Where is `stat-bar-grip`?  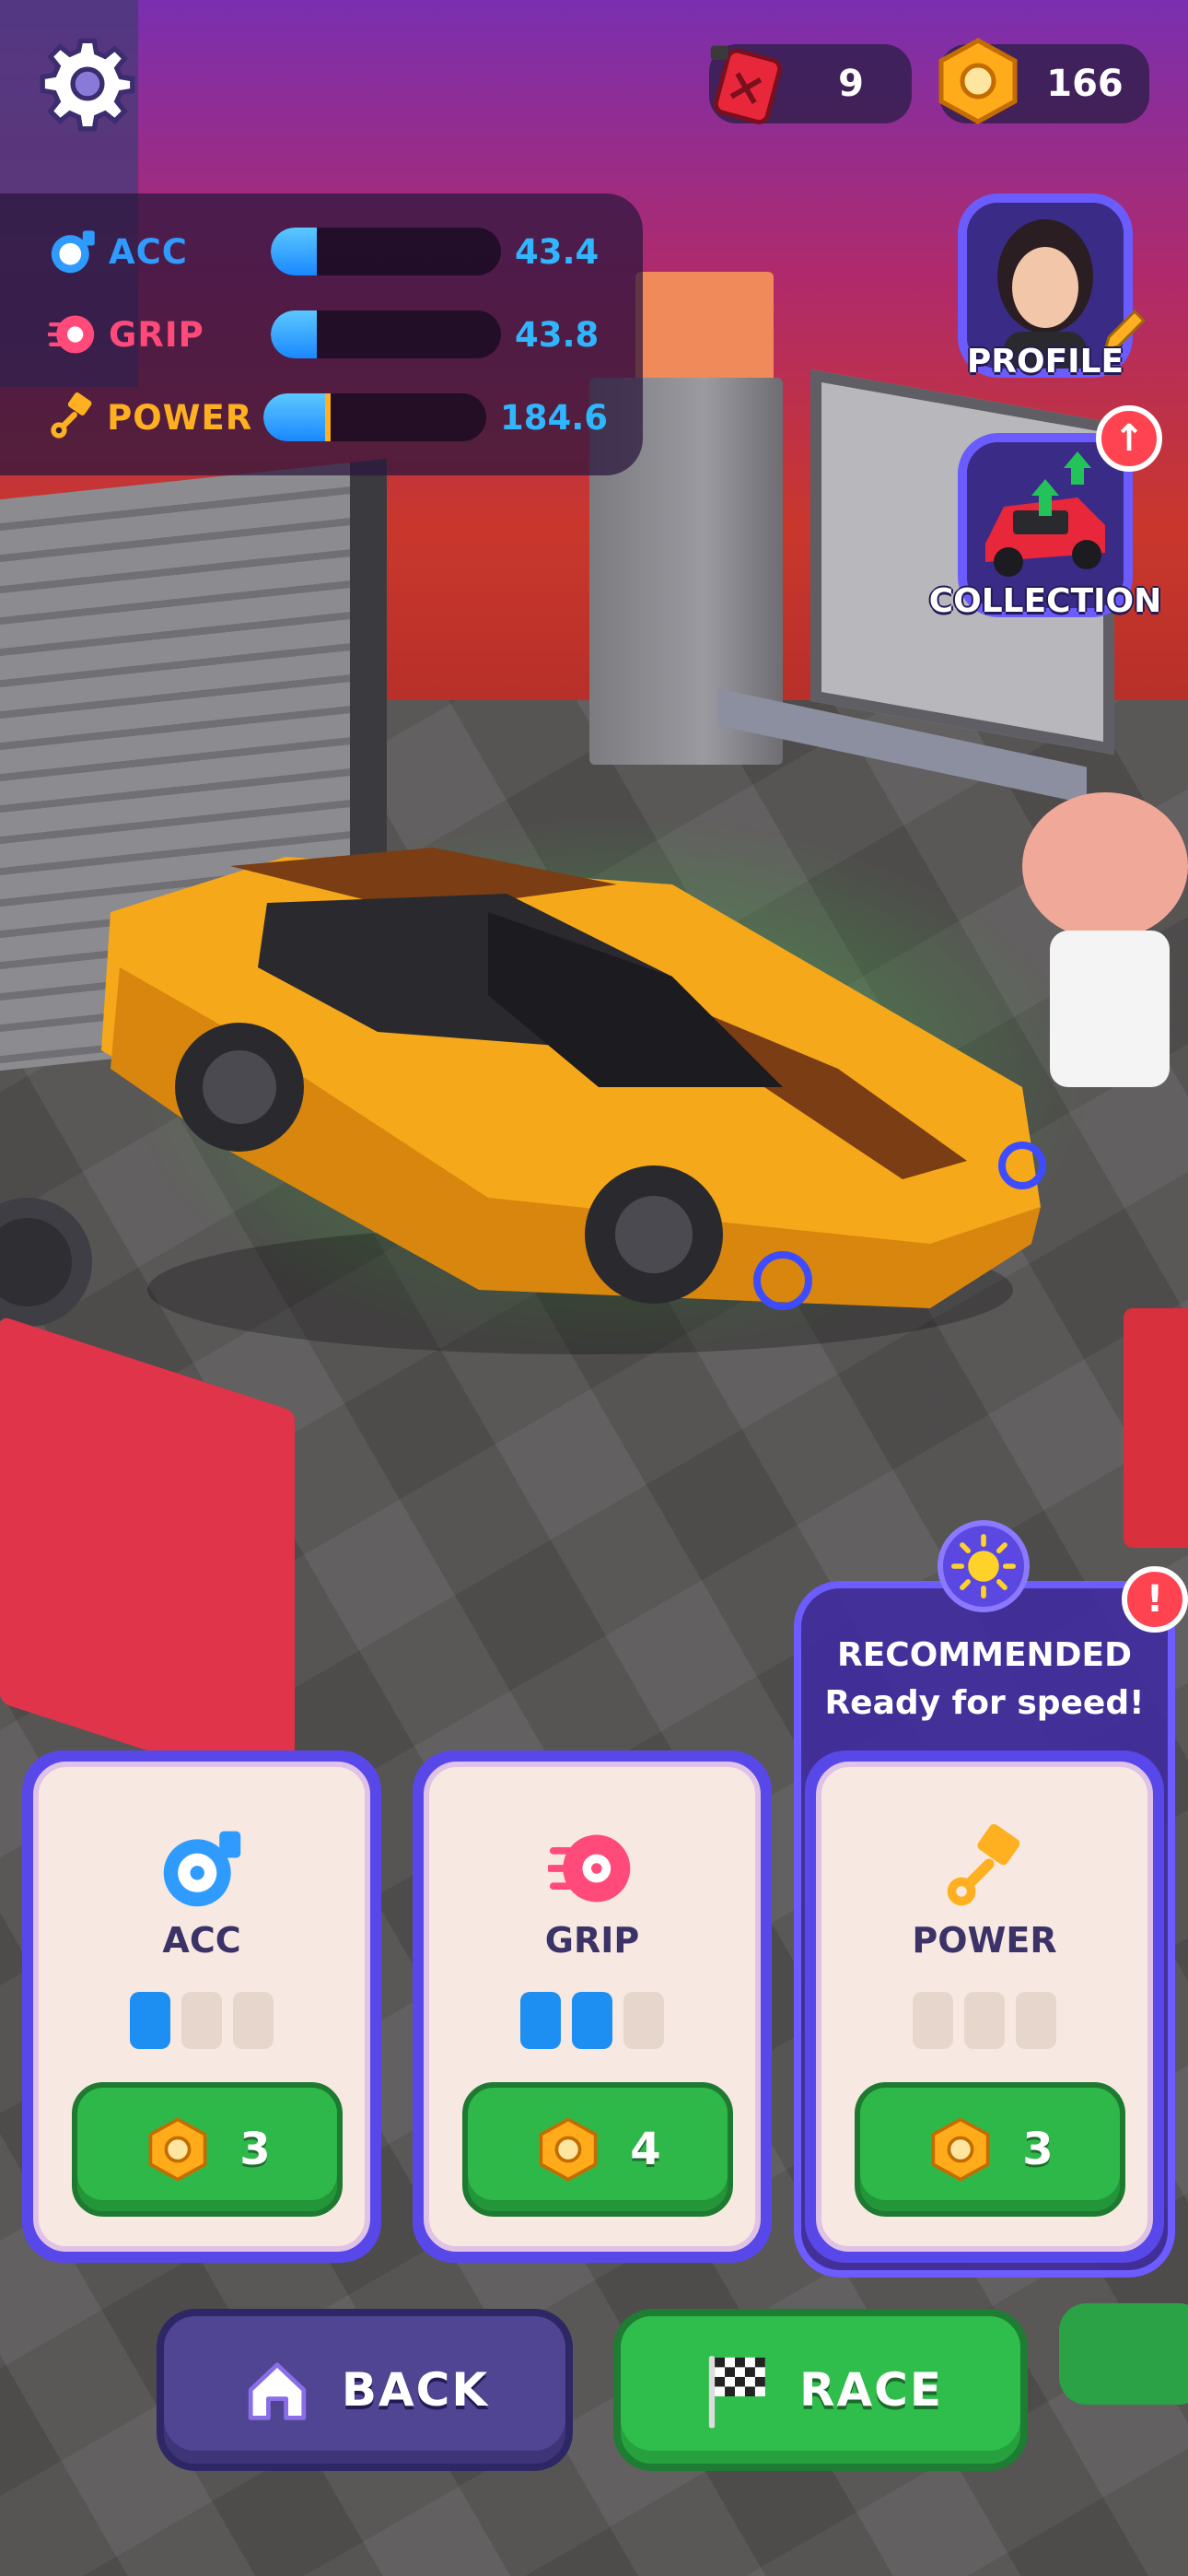
stat-bar-grip is located at coordinates (386, 334).